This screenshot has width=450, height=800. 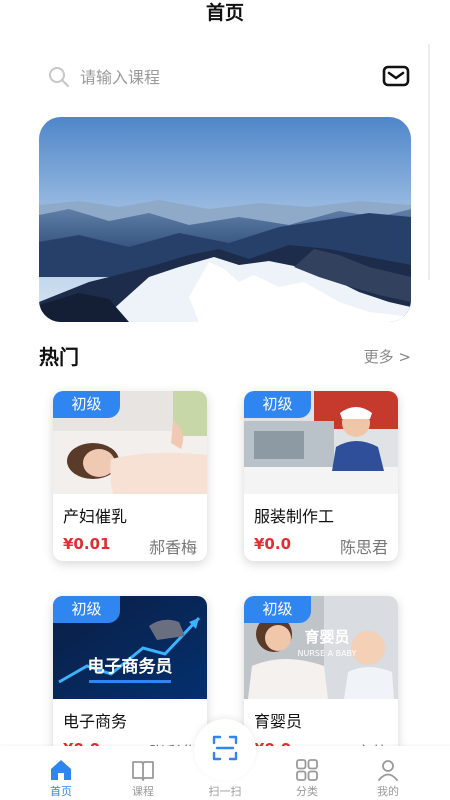 What do you see at coordinates (326, 637) in the screenshot?
I see `thumbnail-caption: 育婴员` at bounding box center [326, 637].